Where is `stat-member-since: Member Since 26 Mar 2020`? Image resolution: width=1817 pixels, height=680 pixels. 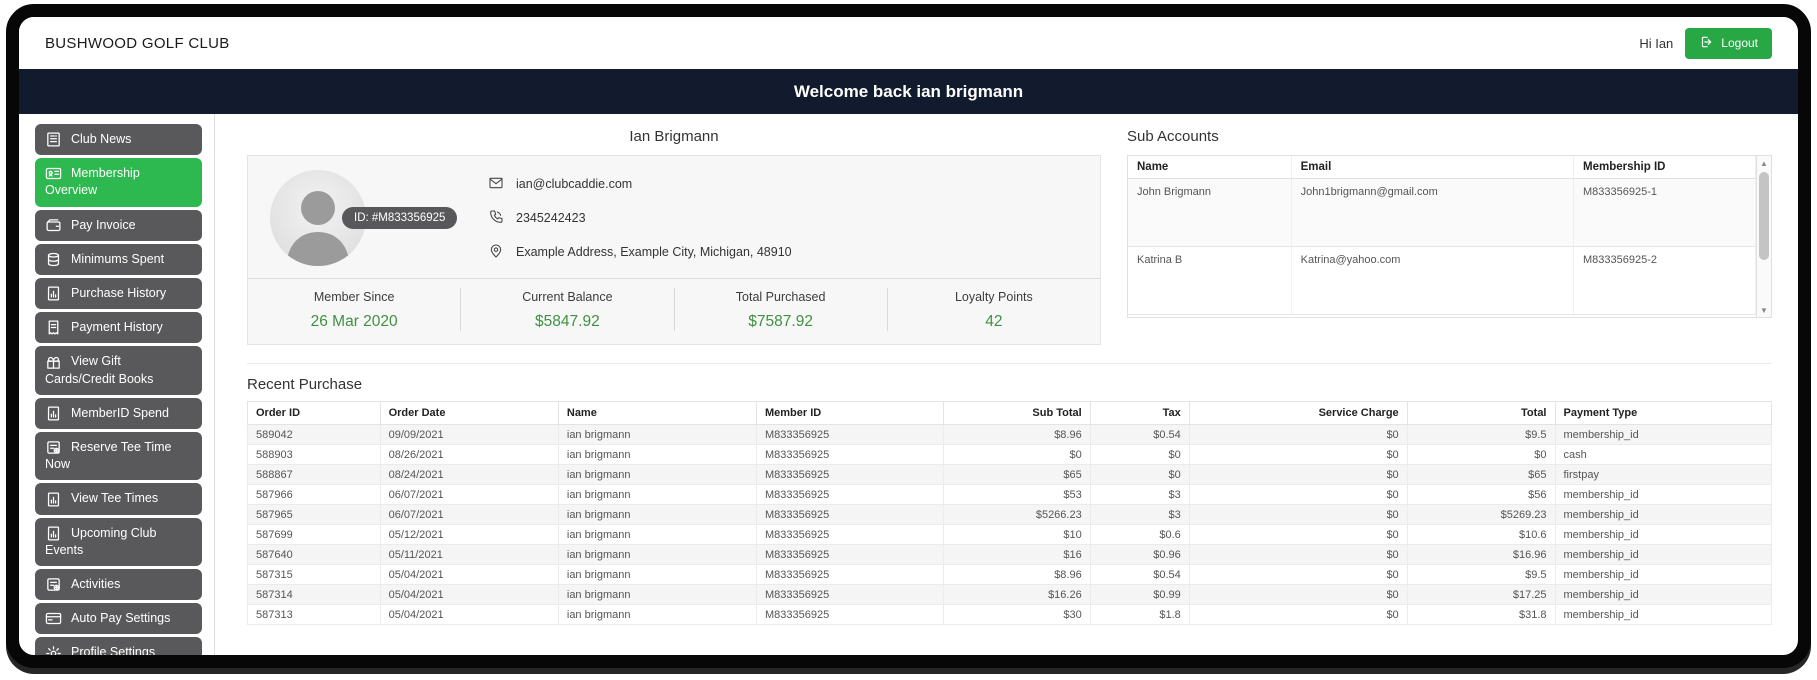 stat-member-since: Member Since 26 Mar 2020 is located at coordinates (354, 309).